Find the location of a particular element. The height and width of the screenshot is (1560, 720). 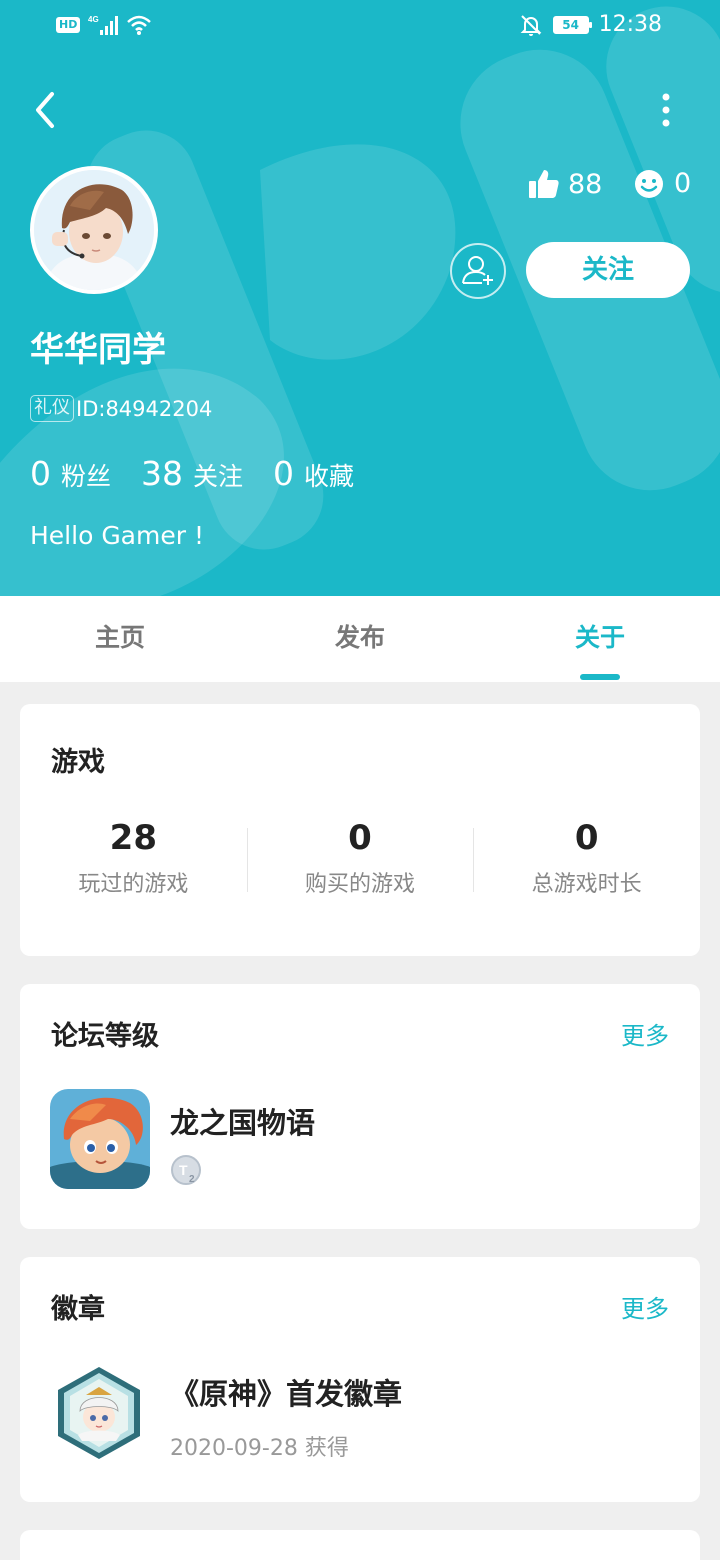

more-vertical-icon is located at coordinates (666, 110).